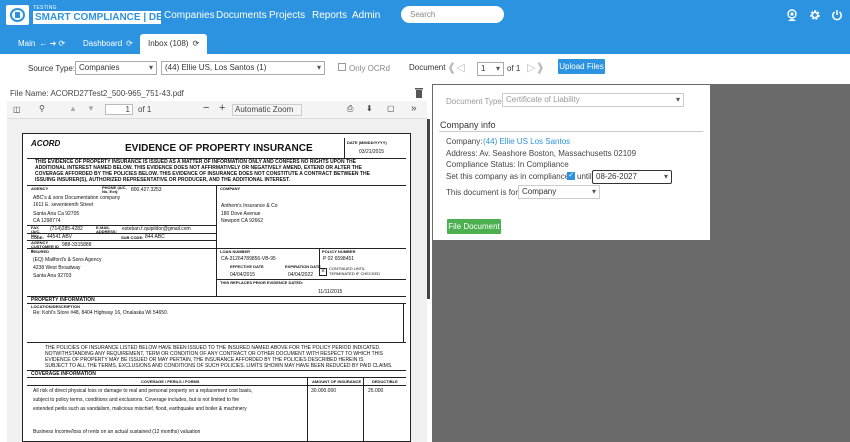 This screenshot has height=442, width=850. I want to click on replaces-date: 11/11/2015, so click(330, 292).